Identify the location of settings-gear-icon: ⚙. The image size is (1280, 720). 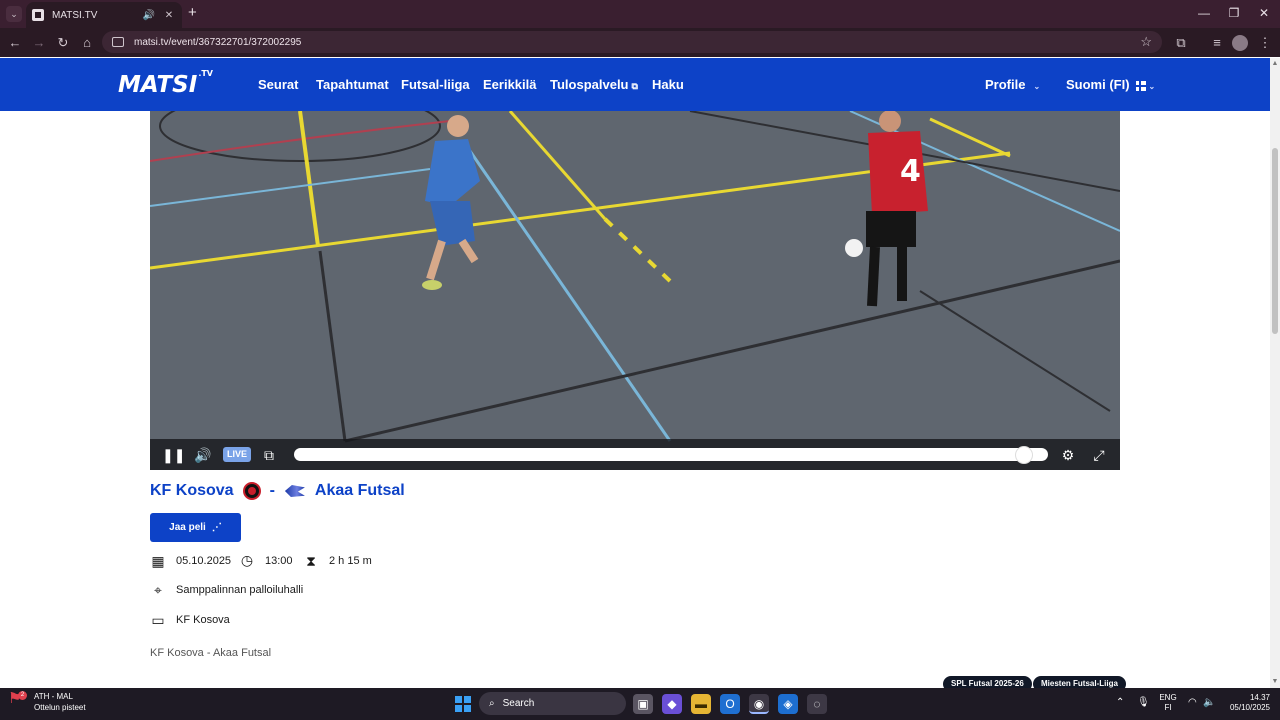
(1068, 455).